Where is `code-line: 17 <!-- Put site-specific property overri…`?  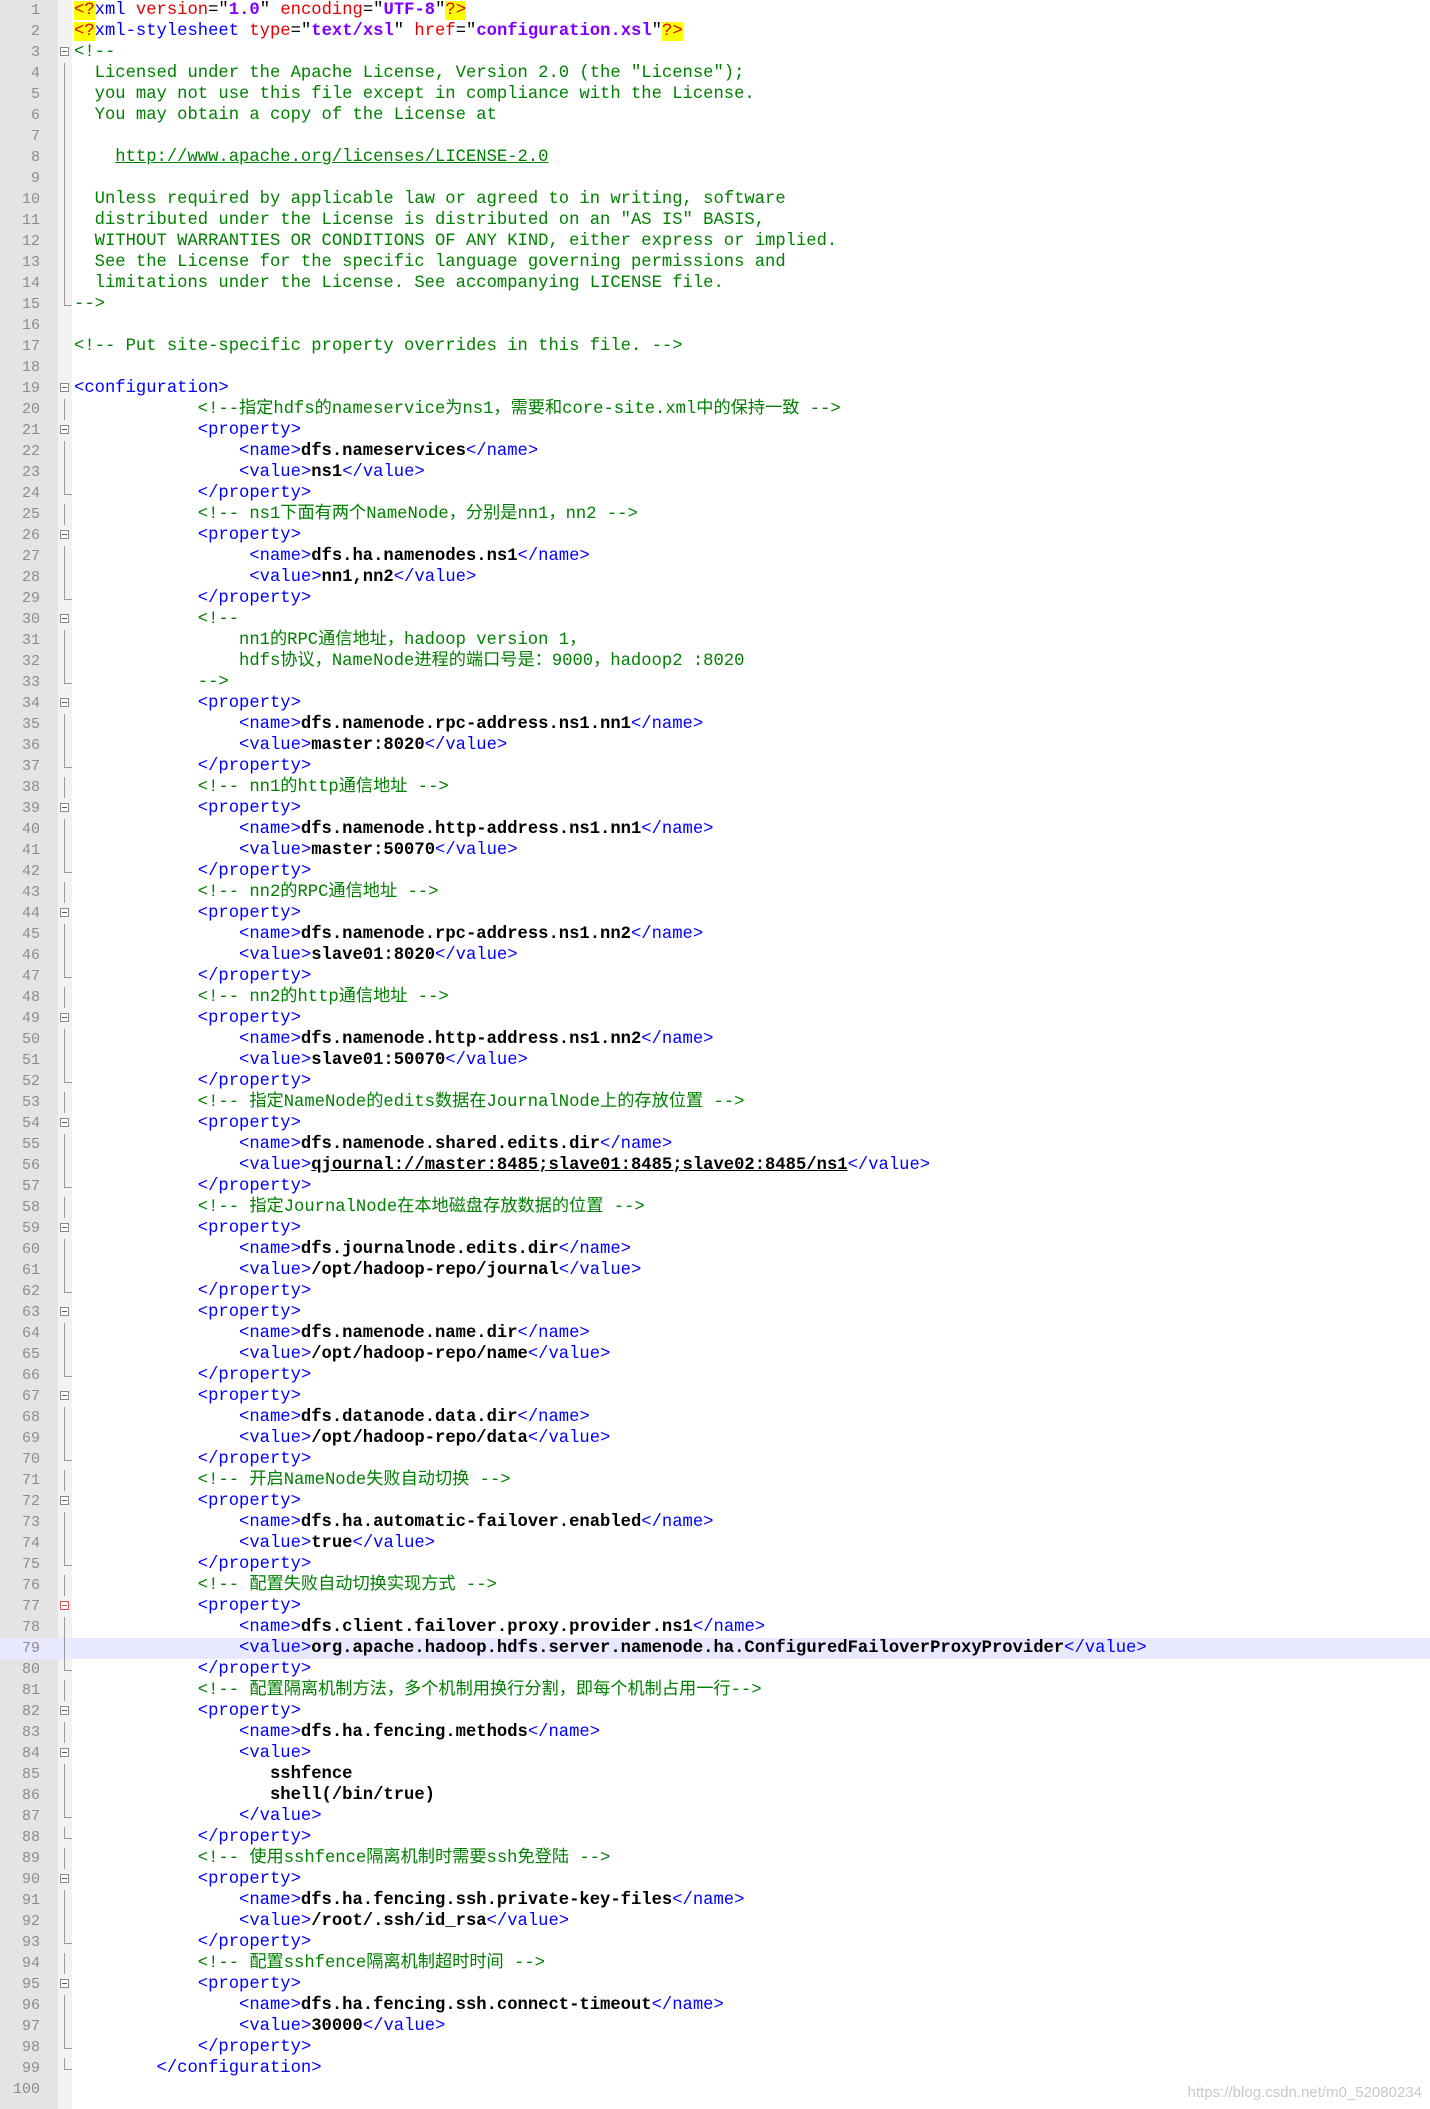
code-line: 17 <!-- Put site-specific property overri… is located at coordinates (715, 346).